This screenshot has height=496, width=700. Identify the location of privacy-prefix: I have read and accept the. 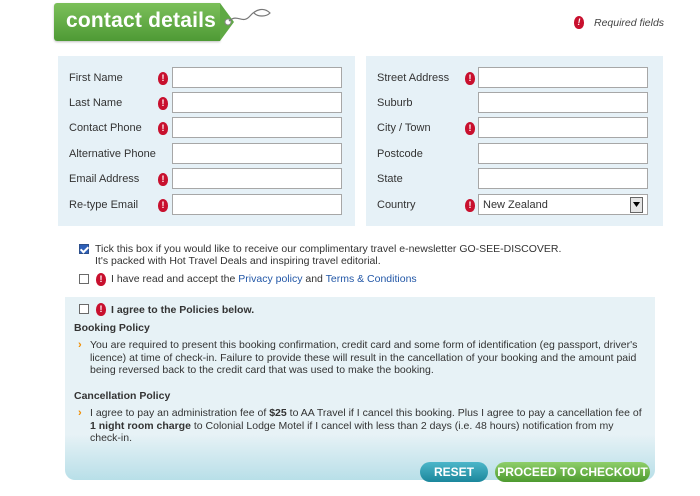
(175, 279).